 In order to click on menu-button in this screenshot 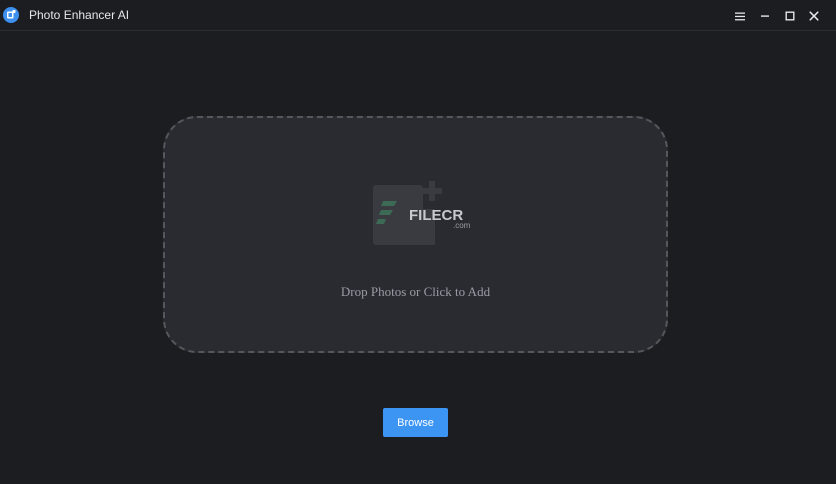, I will do `click(740, 16)`.